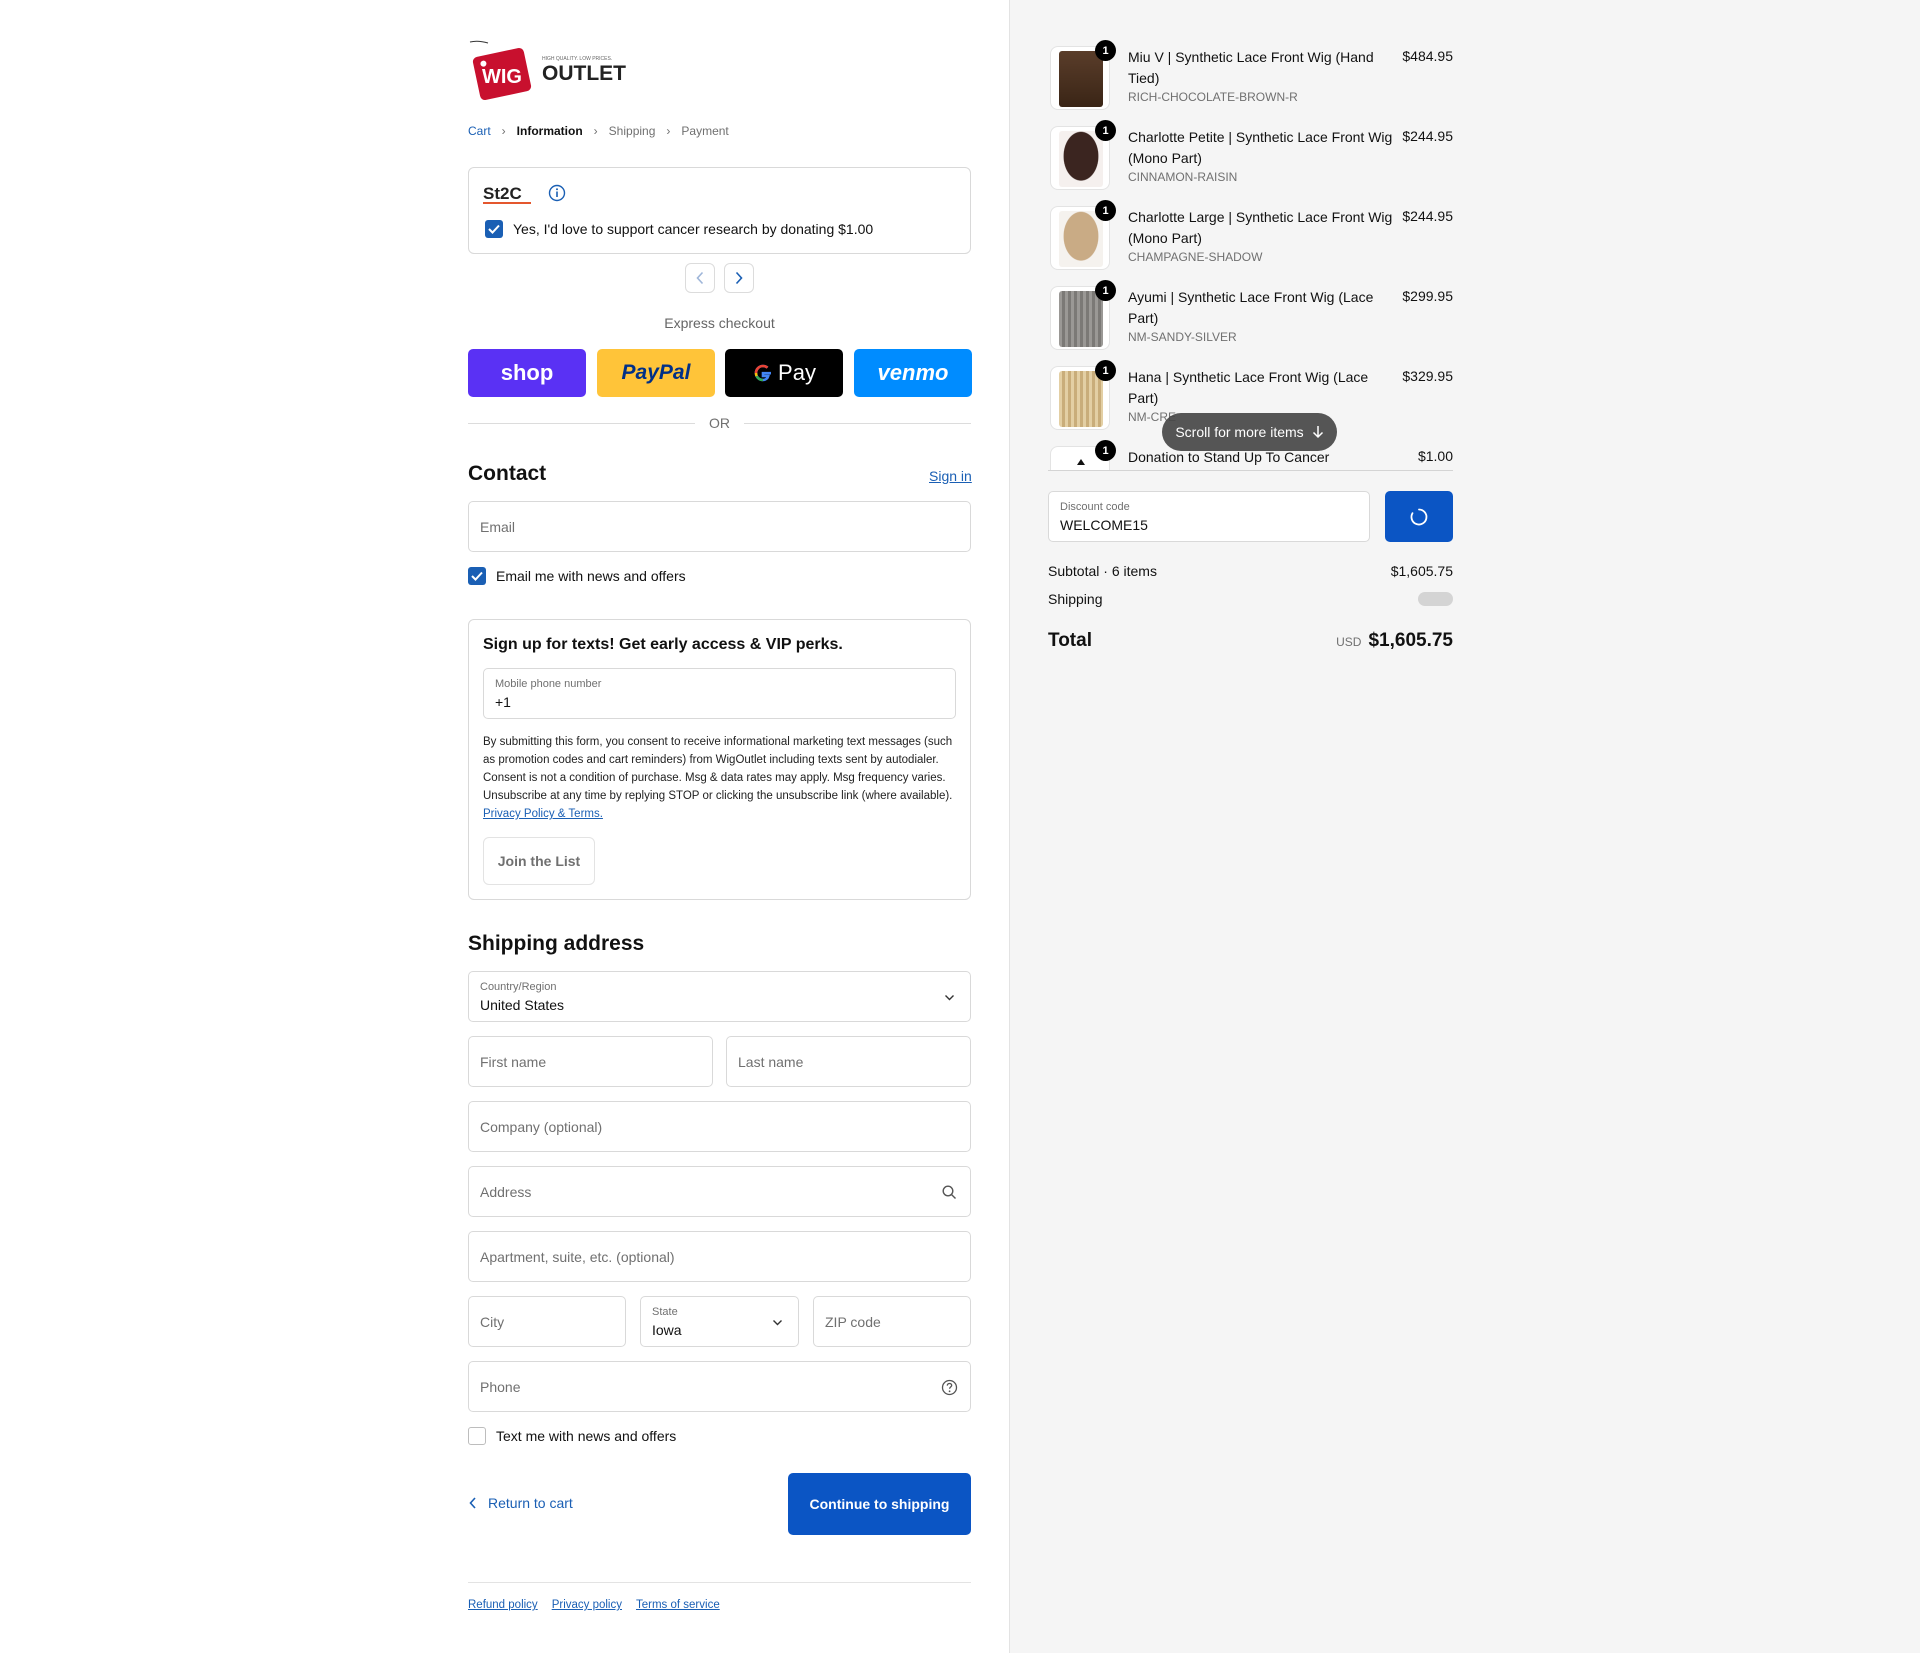 Image resolution: width=1920 pixels, height=1653 pixels. What do you see at coordinates (522, 1005) in the screenshot?
I see `country-value: United States` at bounding box center [522, 1005].